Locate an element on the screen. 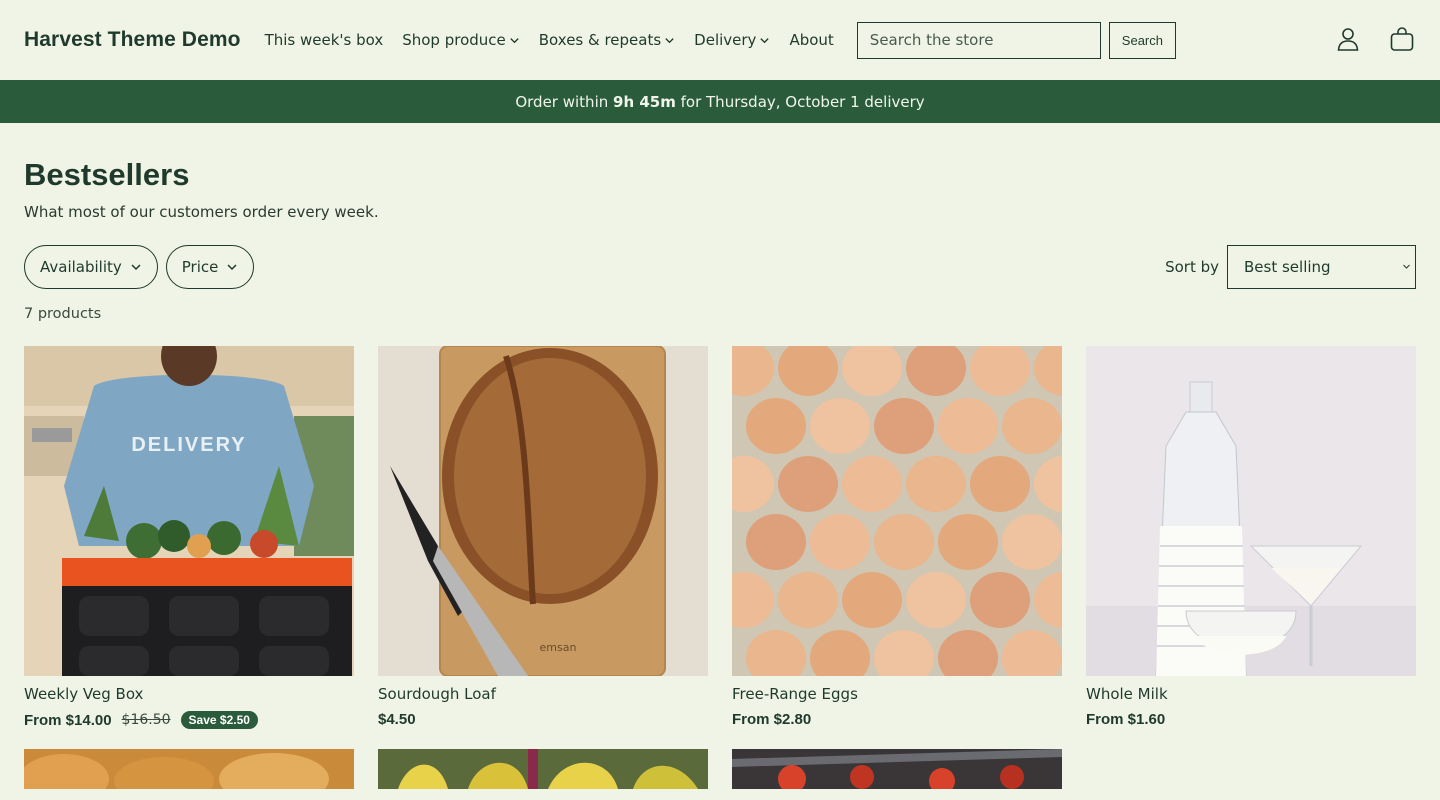 The image size is (1440, 800). nav-shop-produce: Shop produce is located at coordinates (461, 40).